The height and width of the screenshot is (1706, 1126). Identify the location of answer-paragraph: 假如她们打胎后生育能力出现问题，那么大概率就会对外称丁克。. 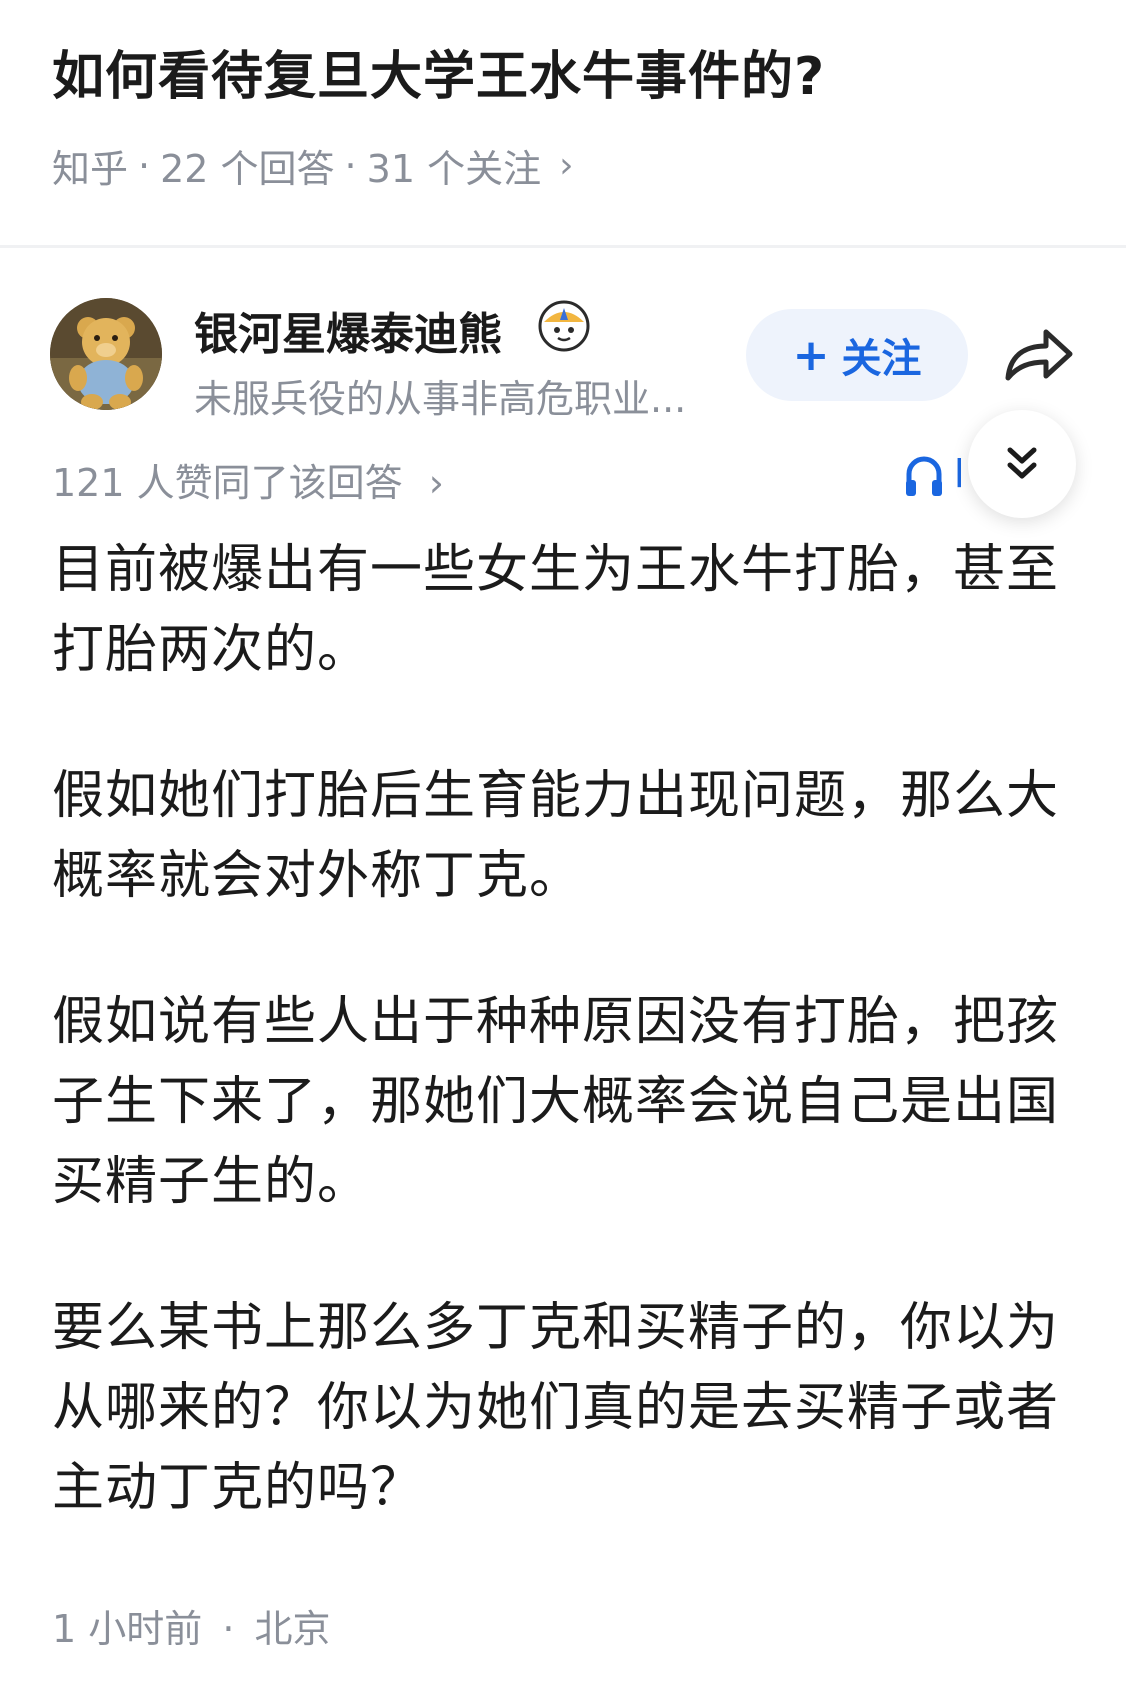
(556, 836).